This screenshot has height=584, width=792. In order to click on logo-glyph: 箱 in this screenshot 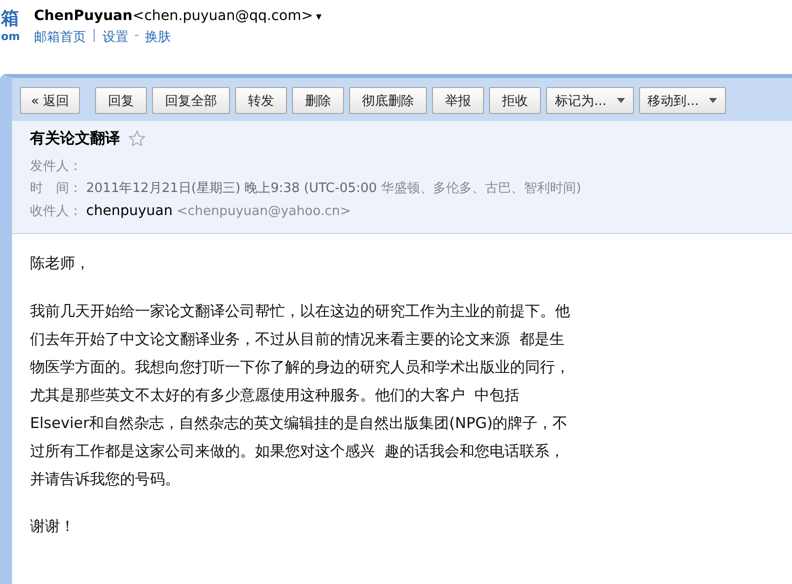, I will do `click(10, 19)`.